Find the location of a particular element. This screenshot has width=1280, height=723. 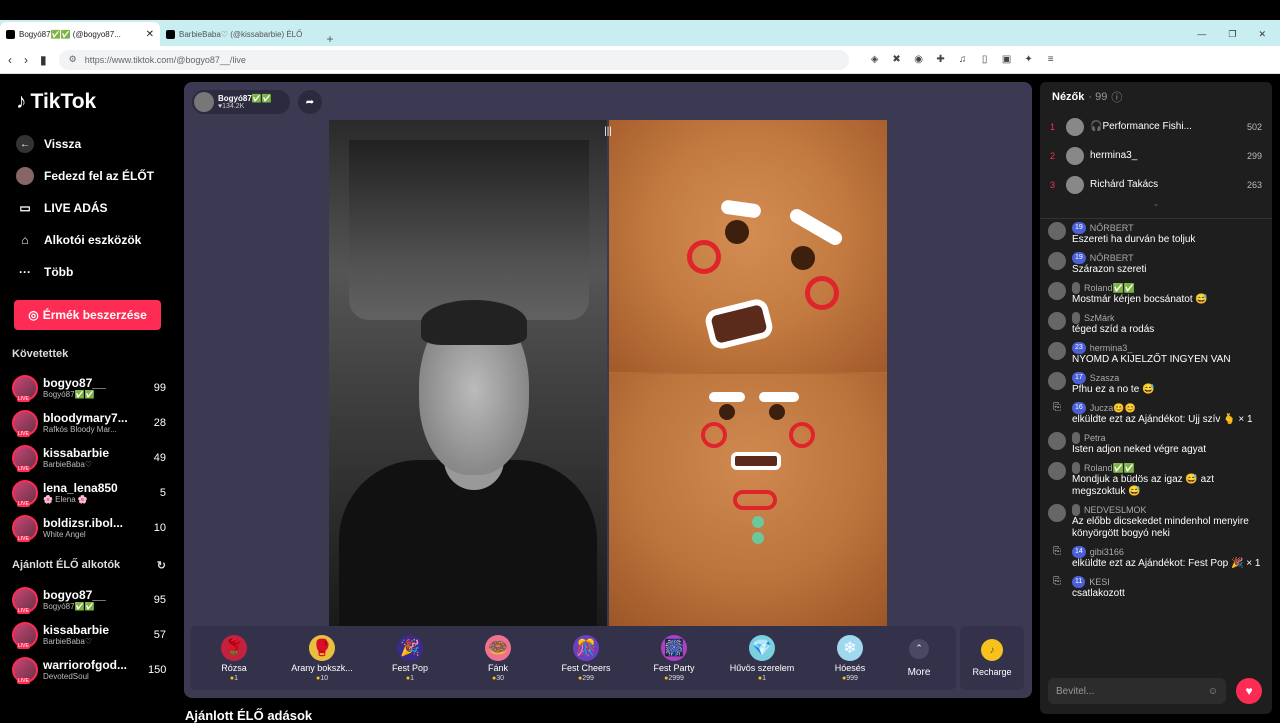

rank: 1 is located at coordinates (1053, 126).